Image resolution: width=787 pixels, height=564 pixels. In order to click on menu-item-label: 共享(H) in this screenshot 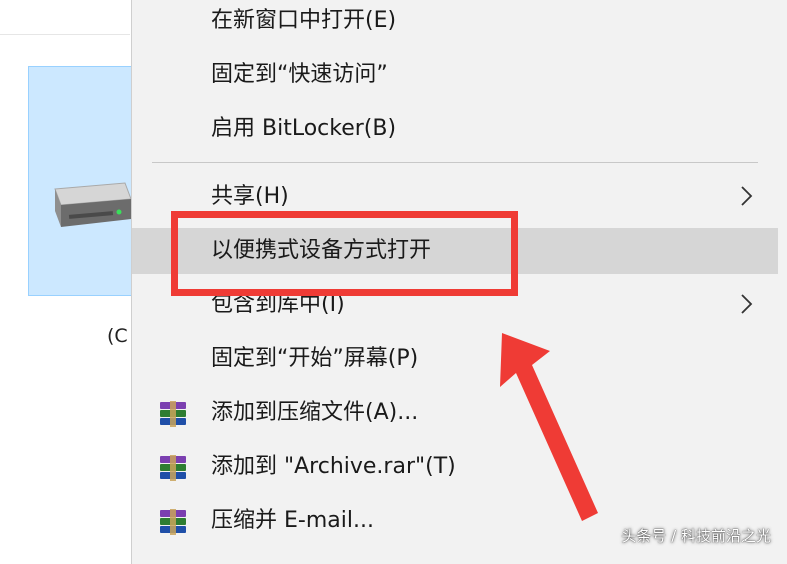, I will do `click(250, 196)`.